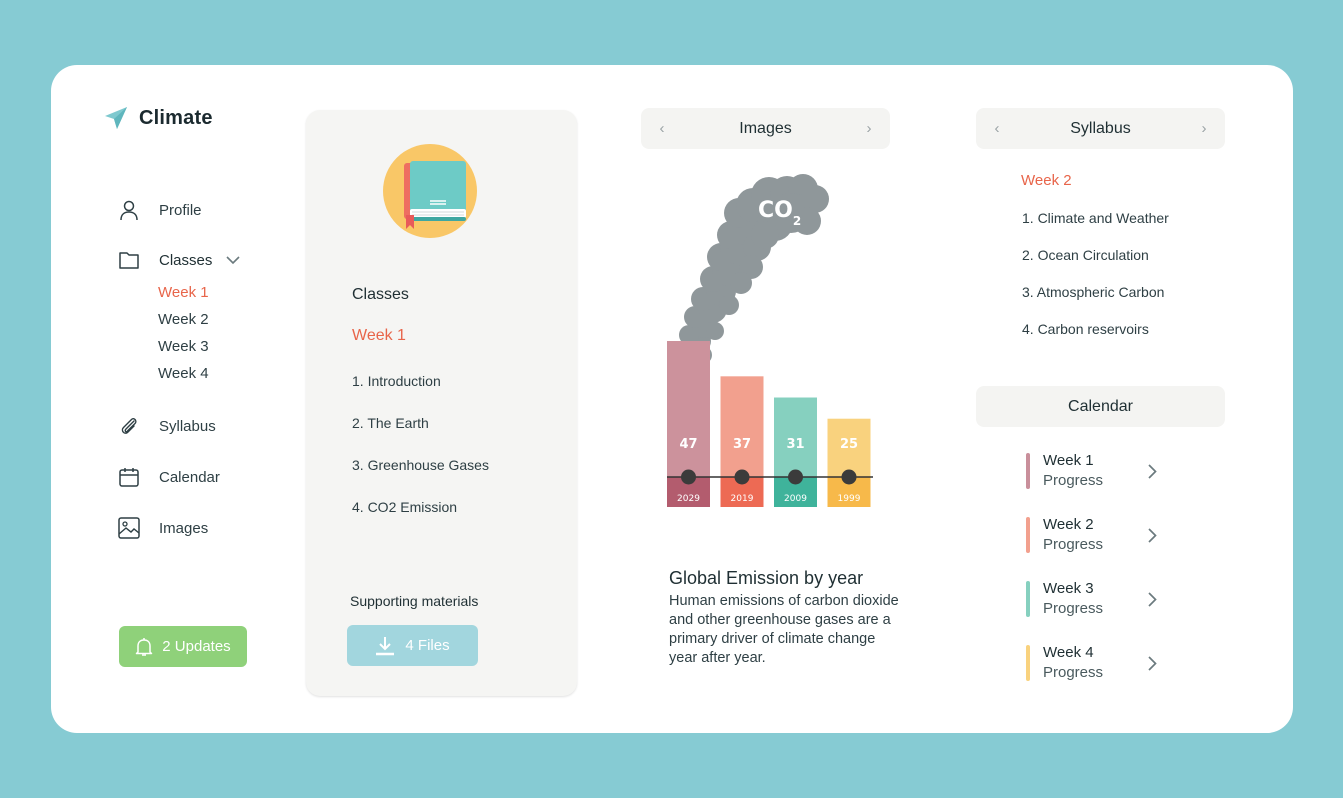 The width and height of the screenshot is (1343, 798). I want to click on sidebar-item-label: Syllabus, so click(187, 426).